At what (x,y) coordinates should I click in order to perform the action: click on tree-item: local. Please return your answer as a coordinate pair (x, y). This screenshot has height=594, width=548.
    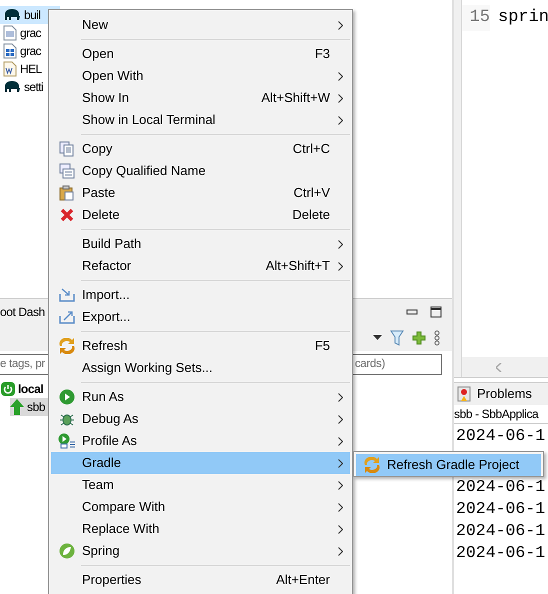
    Looking at the image, I should click on (25, 389).